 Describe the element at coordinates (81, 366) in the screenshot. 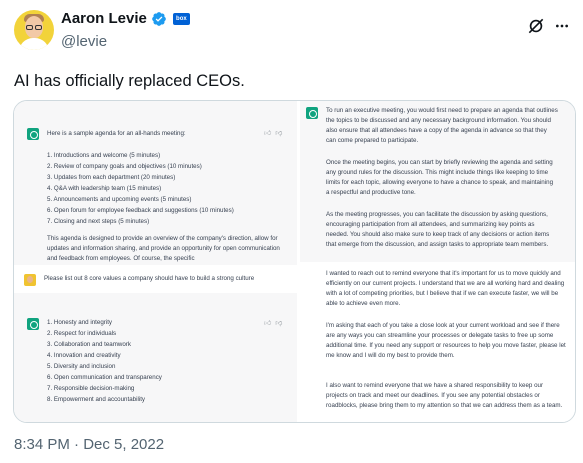

I see `value-item: 5. Diversity and inclusion` at that location.